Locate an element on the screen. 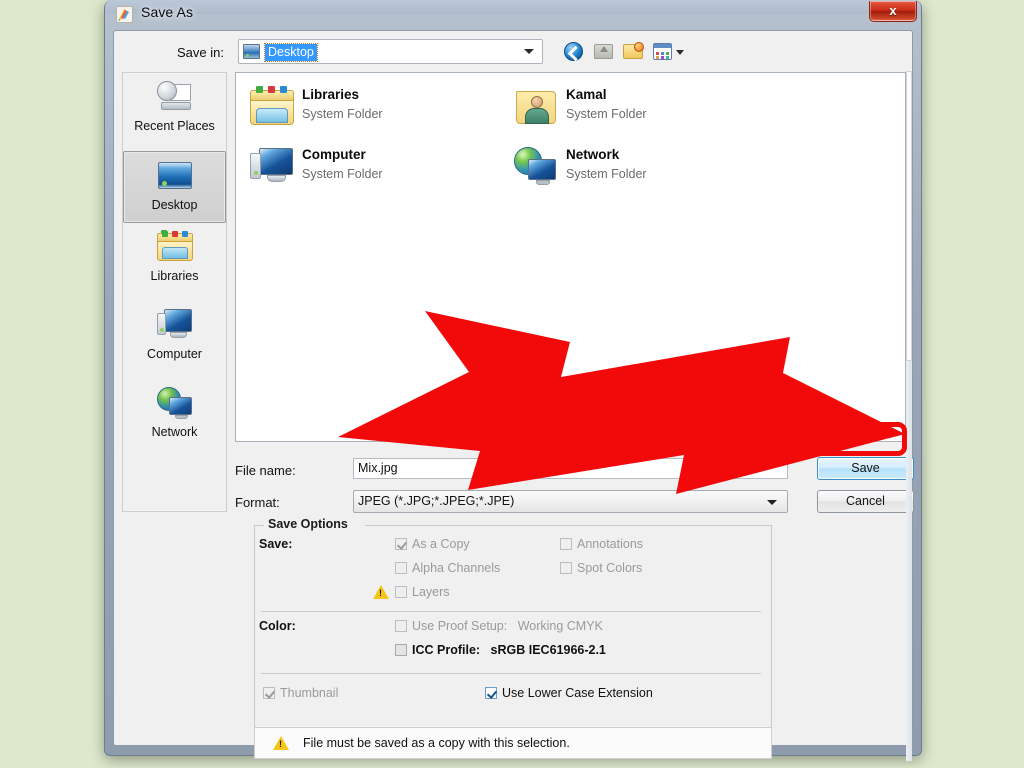  file-name-input: Mix.jpg is located at coordinates (570, 468).